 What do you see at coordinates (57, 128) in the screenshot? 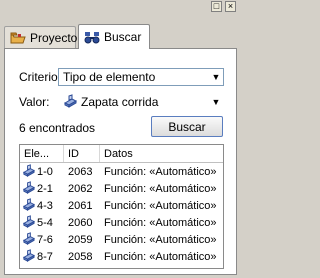
I see `results-count: 6 encontrados` at bounding box center [57, 128].